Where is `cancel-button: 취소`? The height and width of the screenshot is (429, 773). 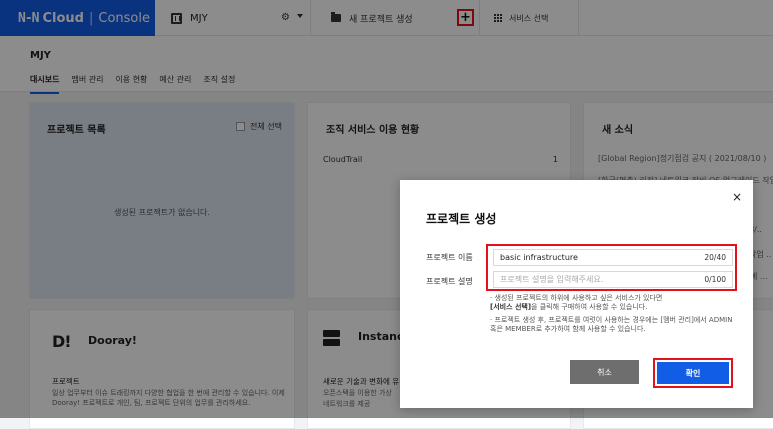 cancel-button: 취소 is located at coordinates (604, 372).